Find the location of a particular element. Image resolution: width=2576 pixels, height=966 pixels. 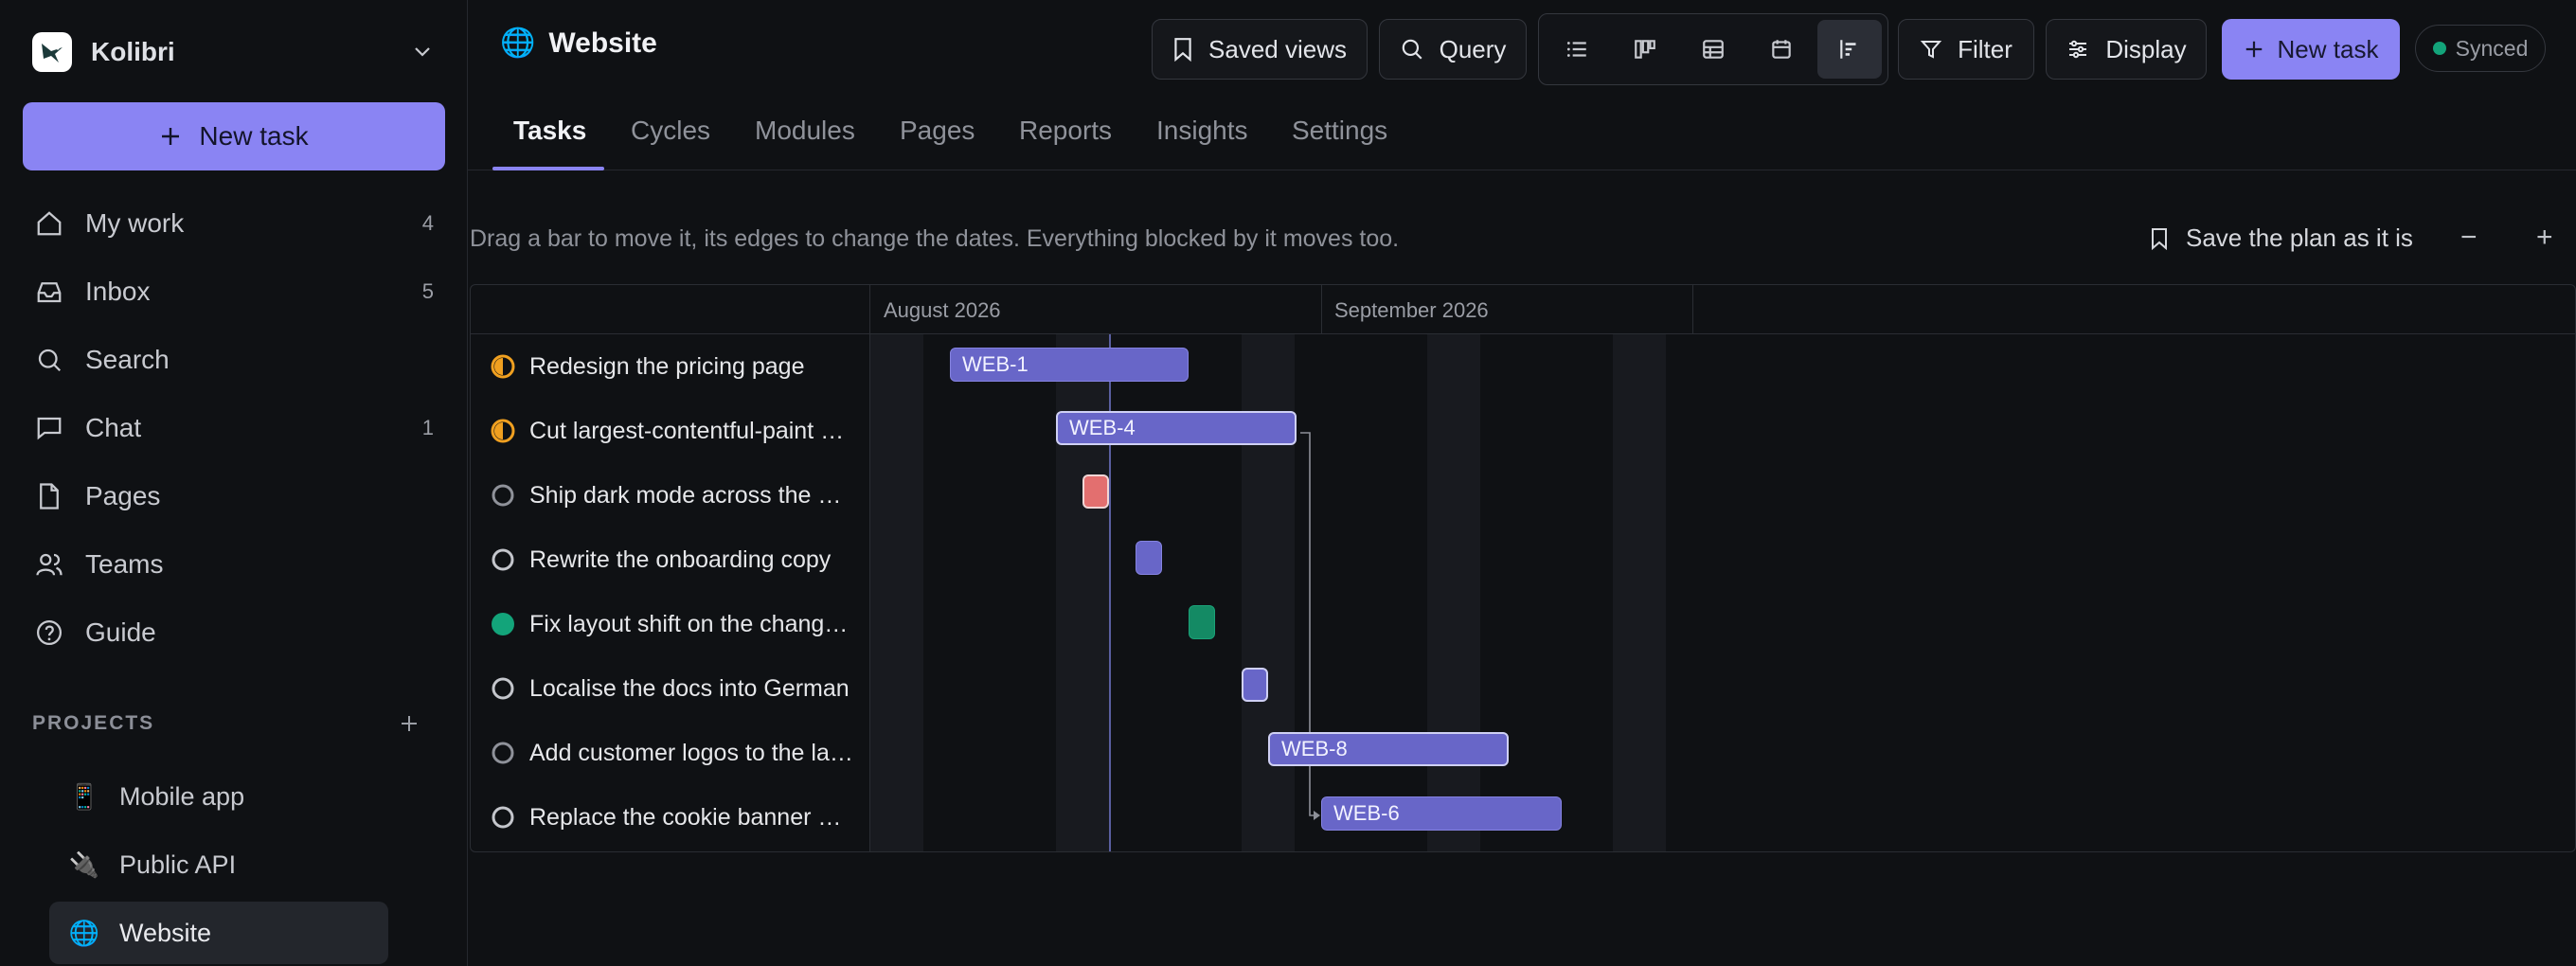

status-dot-icon is located at coordinates (2439, 48).